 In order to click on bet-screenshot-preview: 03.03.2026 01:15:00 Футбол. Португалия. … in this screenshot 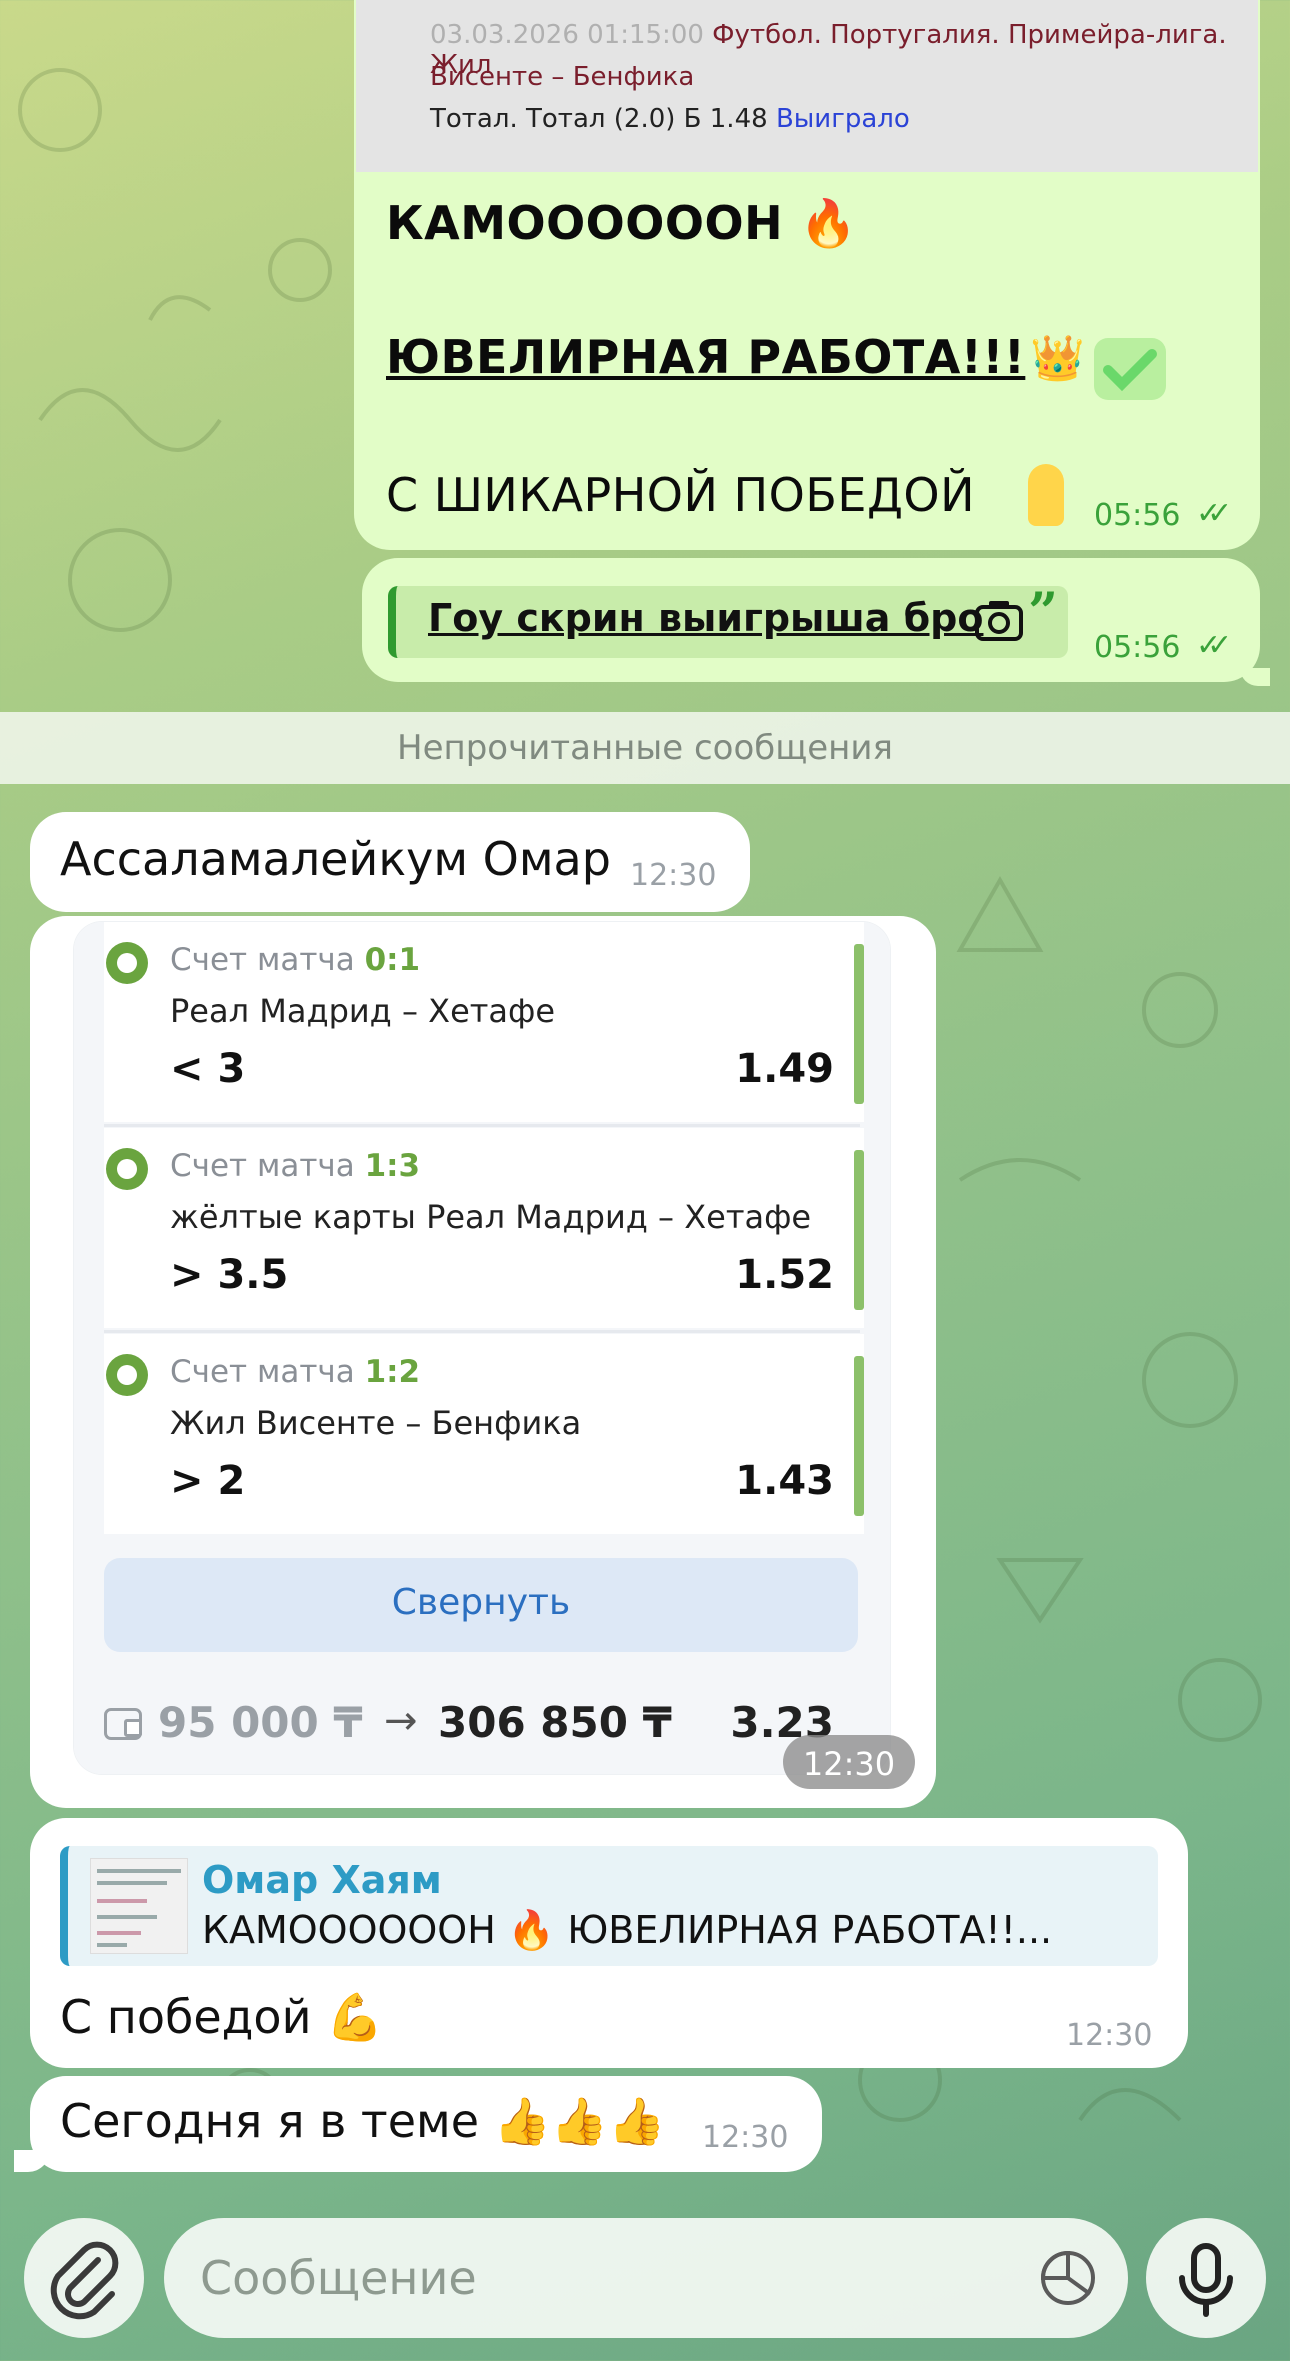, I will do `click(807, 86)`.